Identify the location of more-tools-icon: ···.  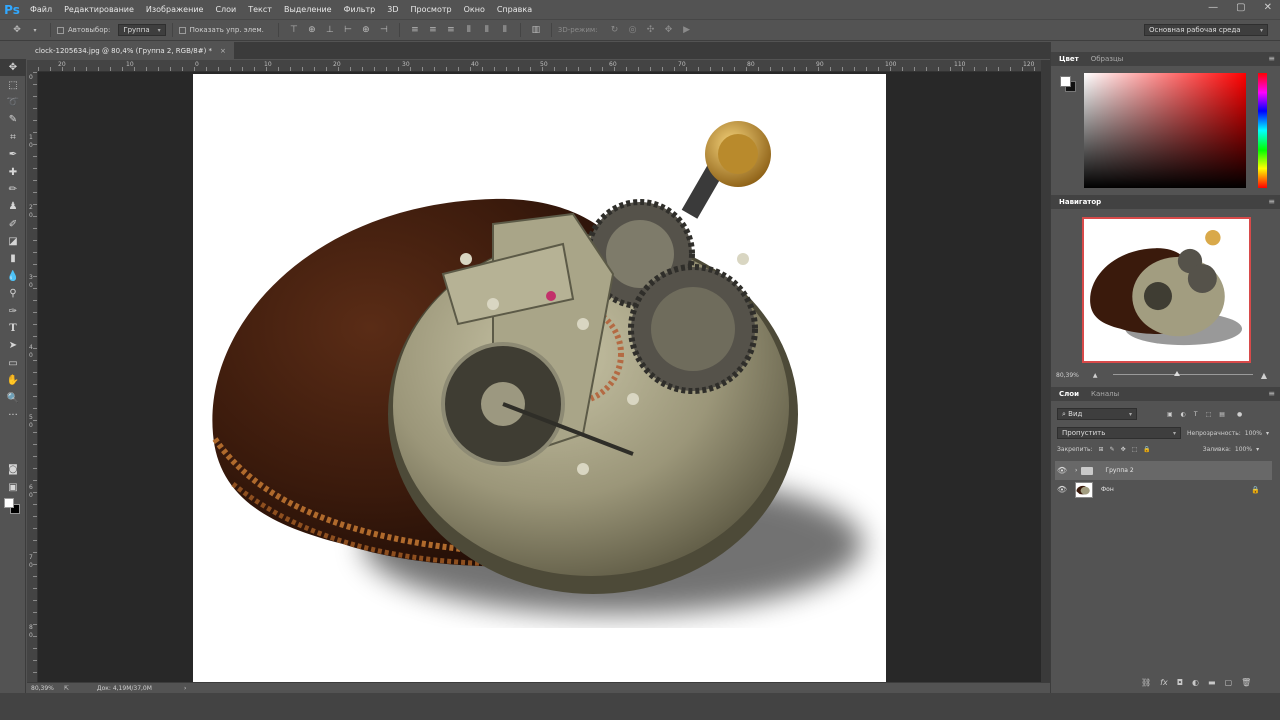
(13, 415).